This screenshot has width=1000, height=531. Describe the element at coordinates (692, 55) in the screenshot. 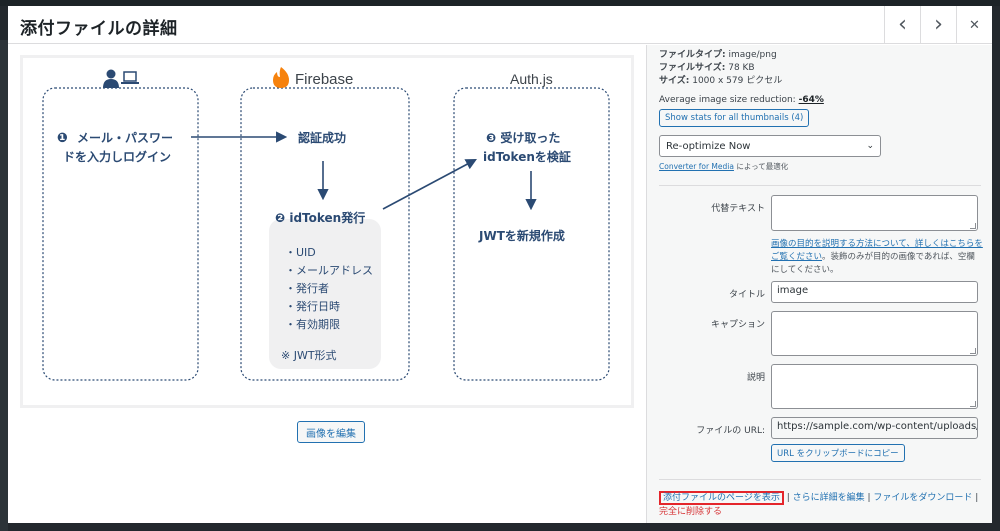

I see `file-type-label: ファイルタイプ:` at that location.